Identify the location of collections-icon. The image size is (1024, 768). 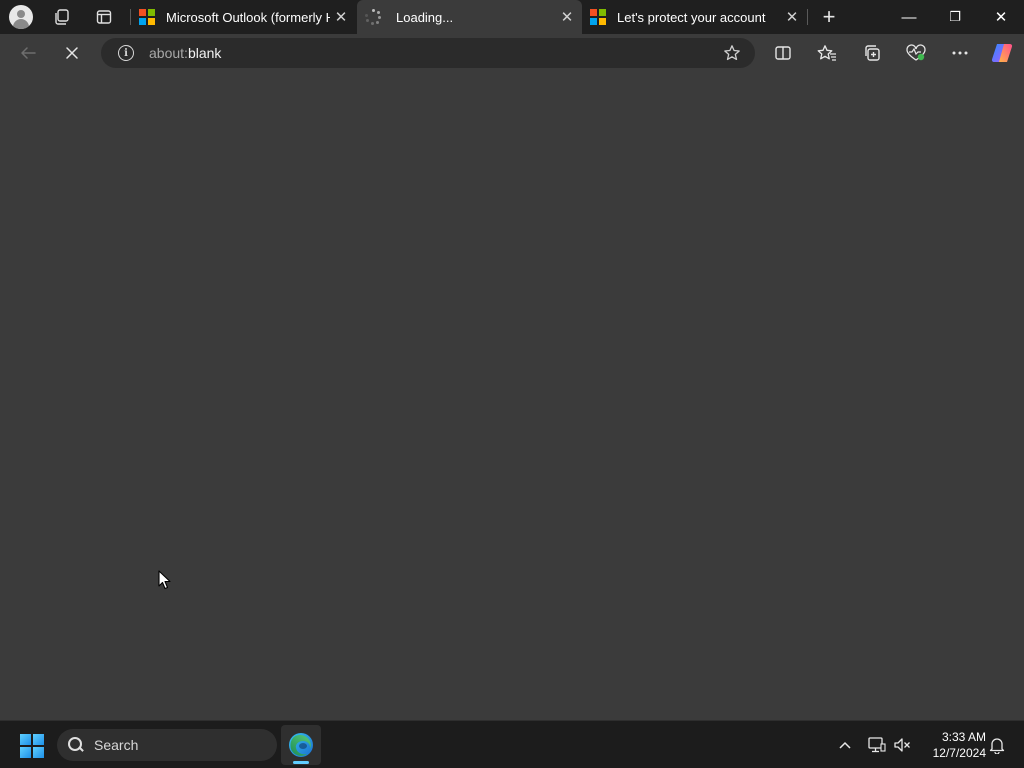
(872, 53).